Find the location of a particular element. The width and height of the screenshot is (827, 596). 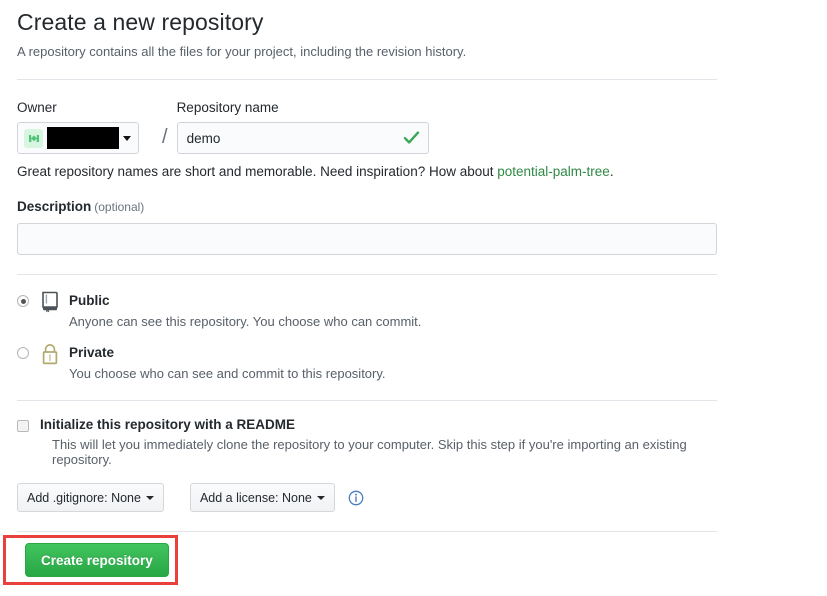

license-dropdown: Add a license: None is located at coordinates (262, 497).